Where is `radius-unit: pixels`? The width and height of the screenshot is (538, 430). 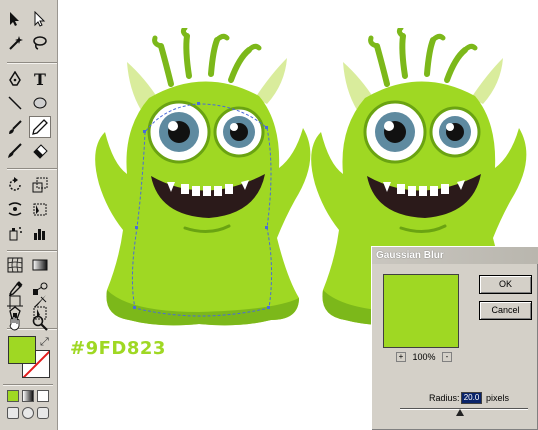 radius-unit: pixels is located at coordinates (498, 398).